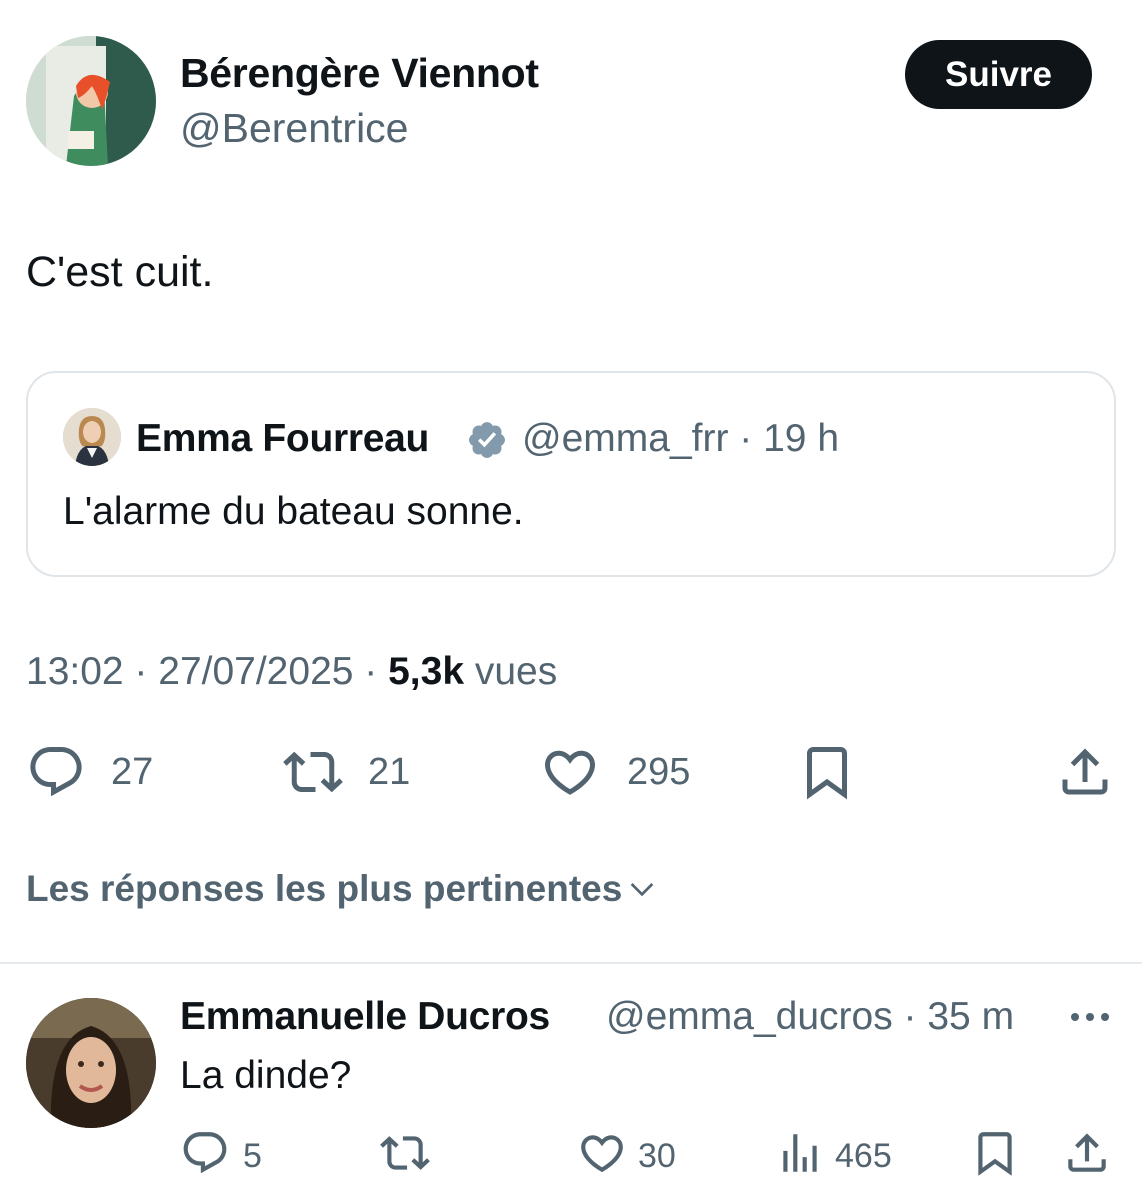 The image size is (1142, 1200). What do you see at coordinates (91, 101) in the screenshot?
I see `author-avatar` at bounding box center [91, 101].